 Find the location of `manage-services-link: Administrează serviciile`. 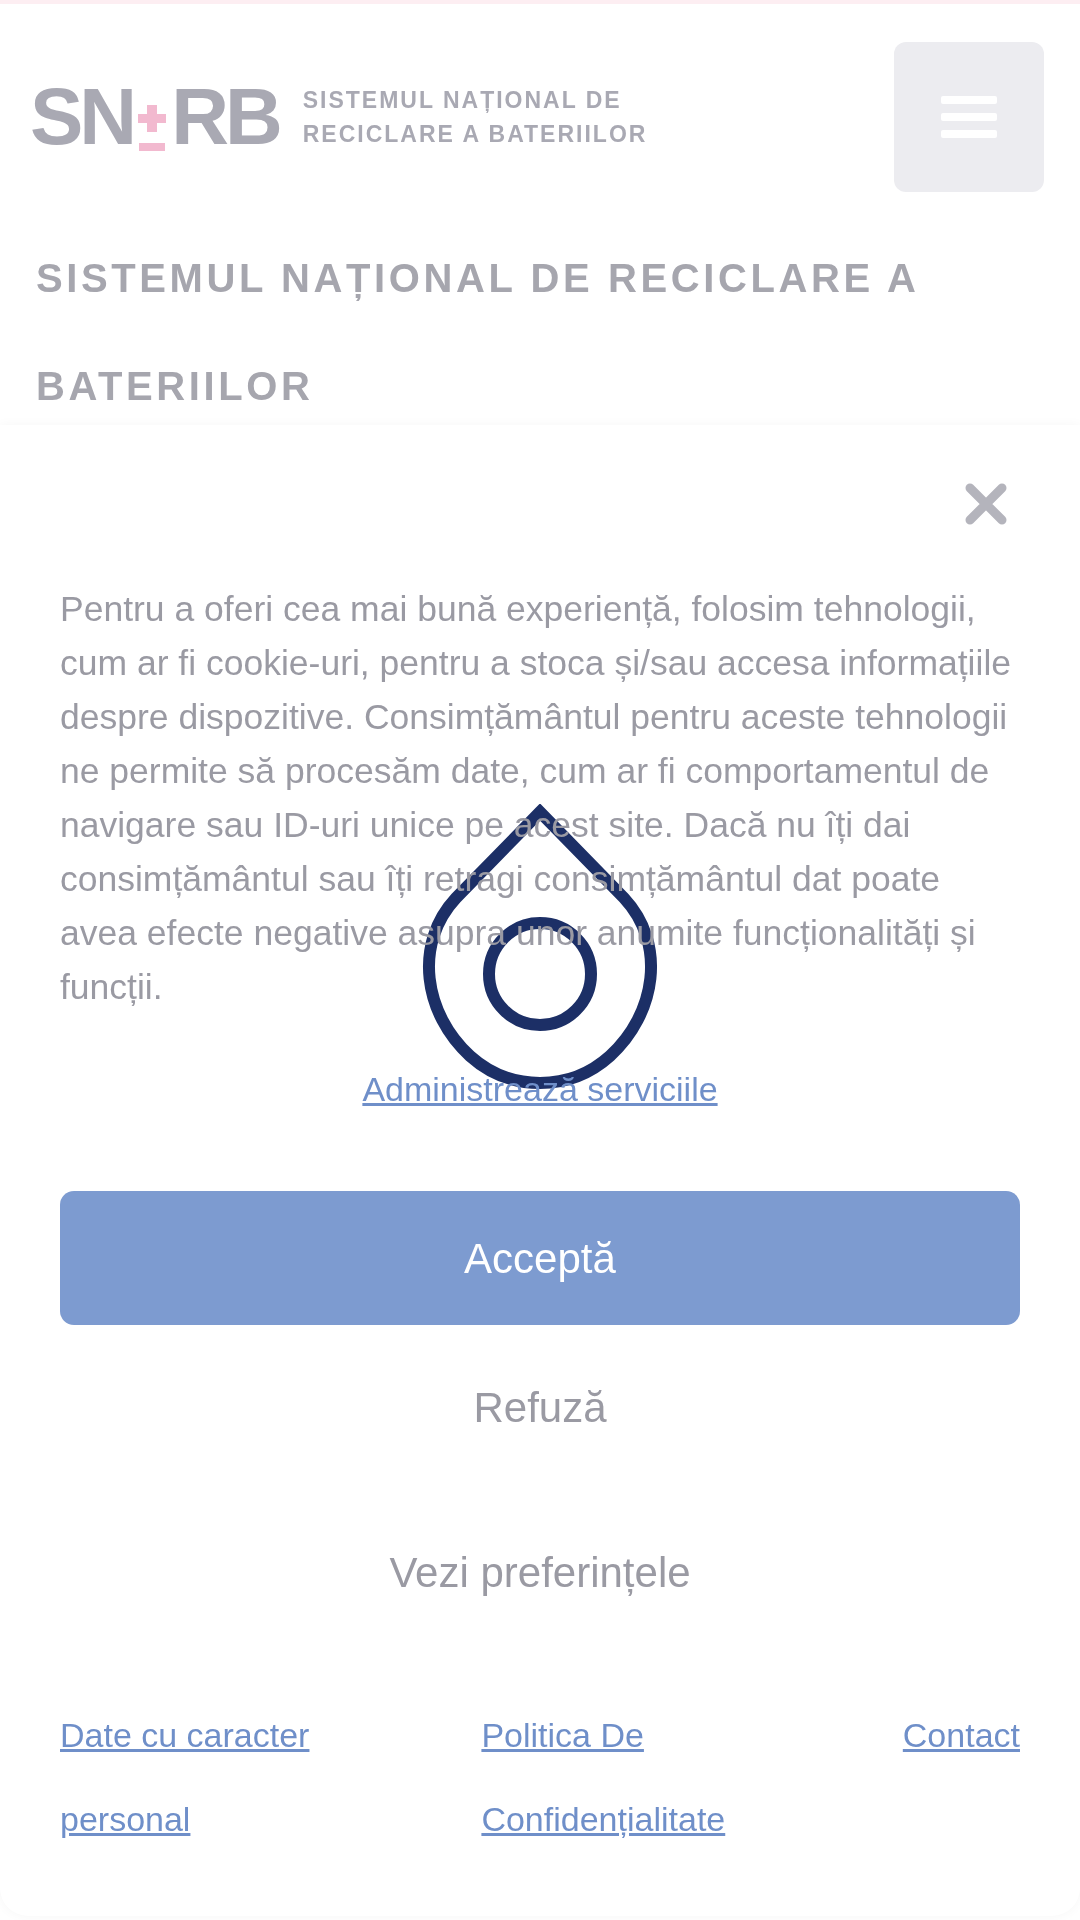

manage-services-link: Administrează serviciile is located at coordinates (540, 1089).